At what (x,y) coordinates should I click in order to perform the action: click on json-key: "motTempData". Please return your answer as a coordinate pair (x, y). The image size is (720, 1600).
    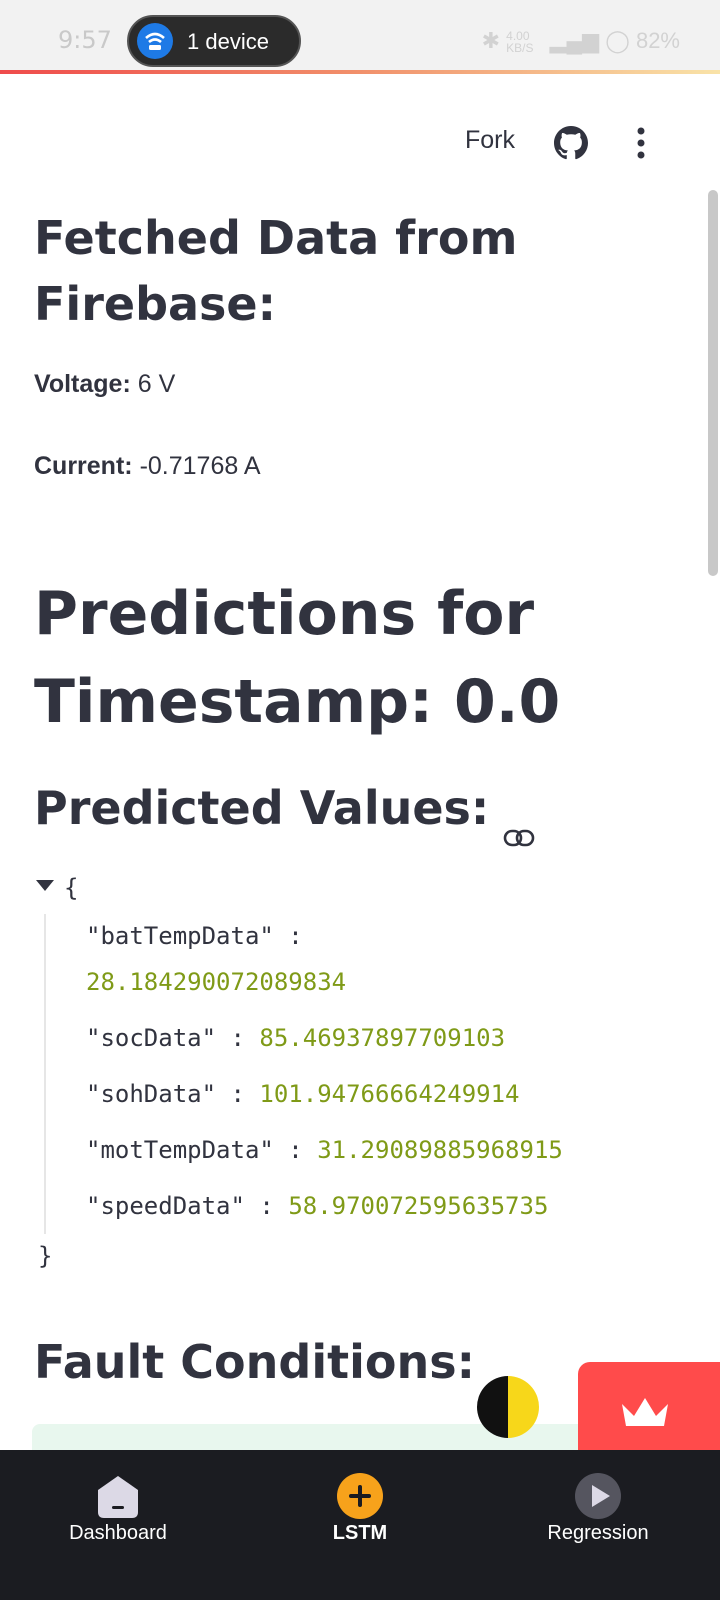
    Looking at the image, I should click on (180, 1150).